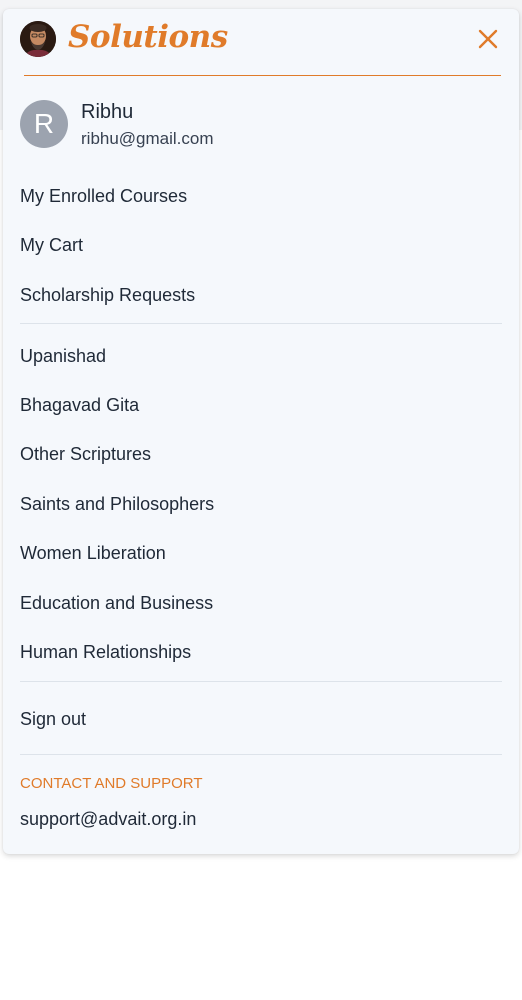 This screenshot has height=1000, width=522. What do you see at coordinates (63, 356) in the screenshot?
I see `menu-item-upanishad: Upanishad` at bounding box center [63, 356].